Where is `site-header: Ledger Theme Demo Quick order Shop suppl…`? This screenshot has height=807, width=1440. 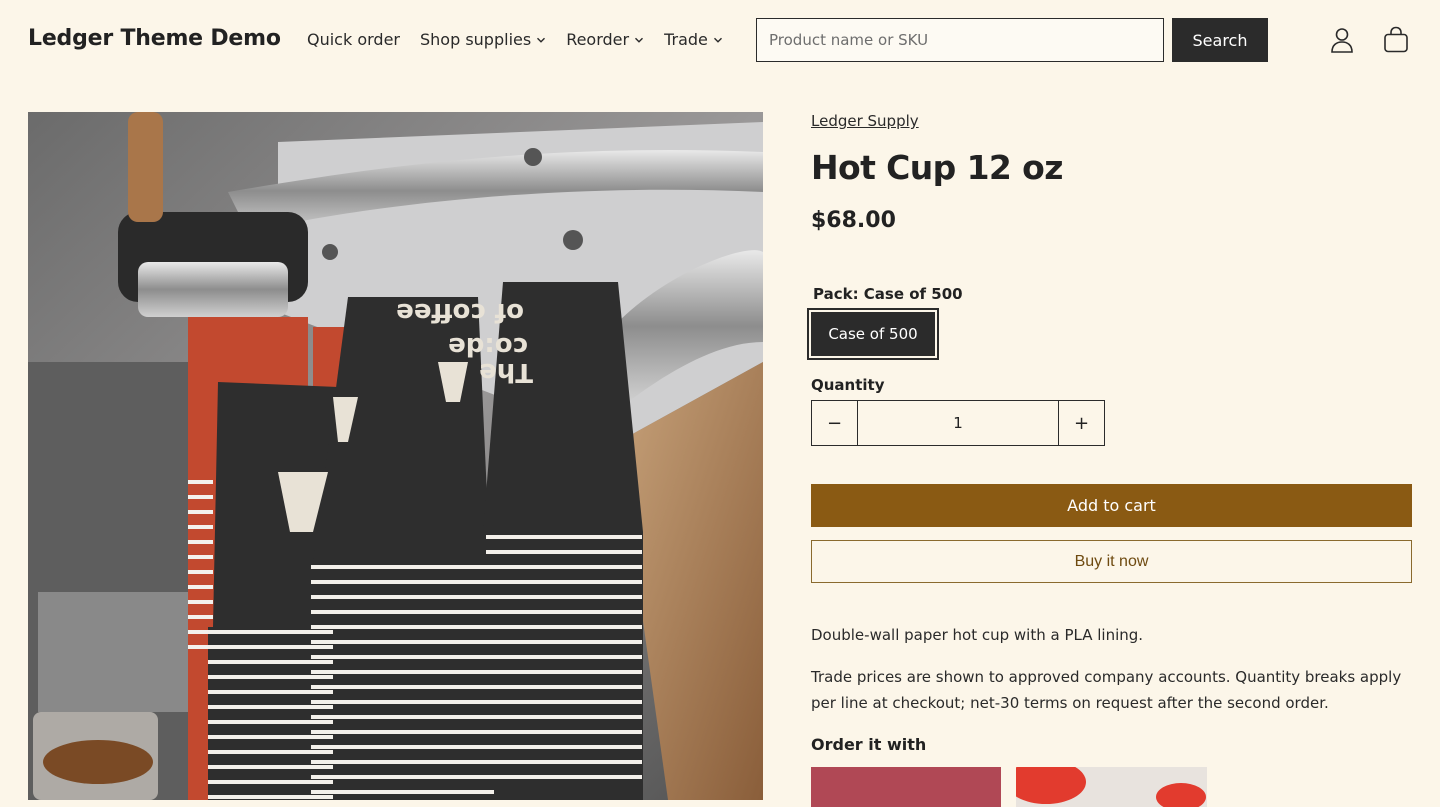 site-header: Ledger Theme Demo Quick order Shop suppl… is located at coordinates (720, 41).